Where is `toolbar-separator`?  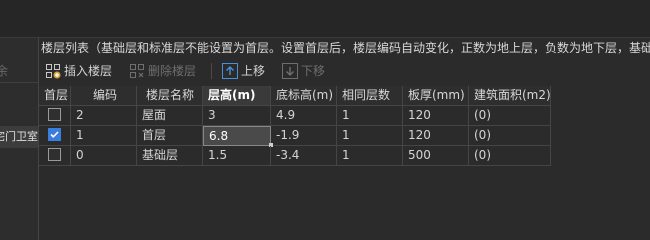
toolbar-separator is located at coordinates (211, 71).